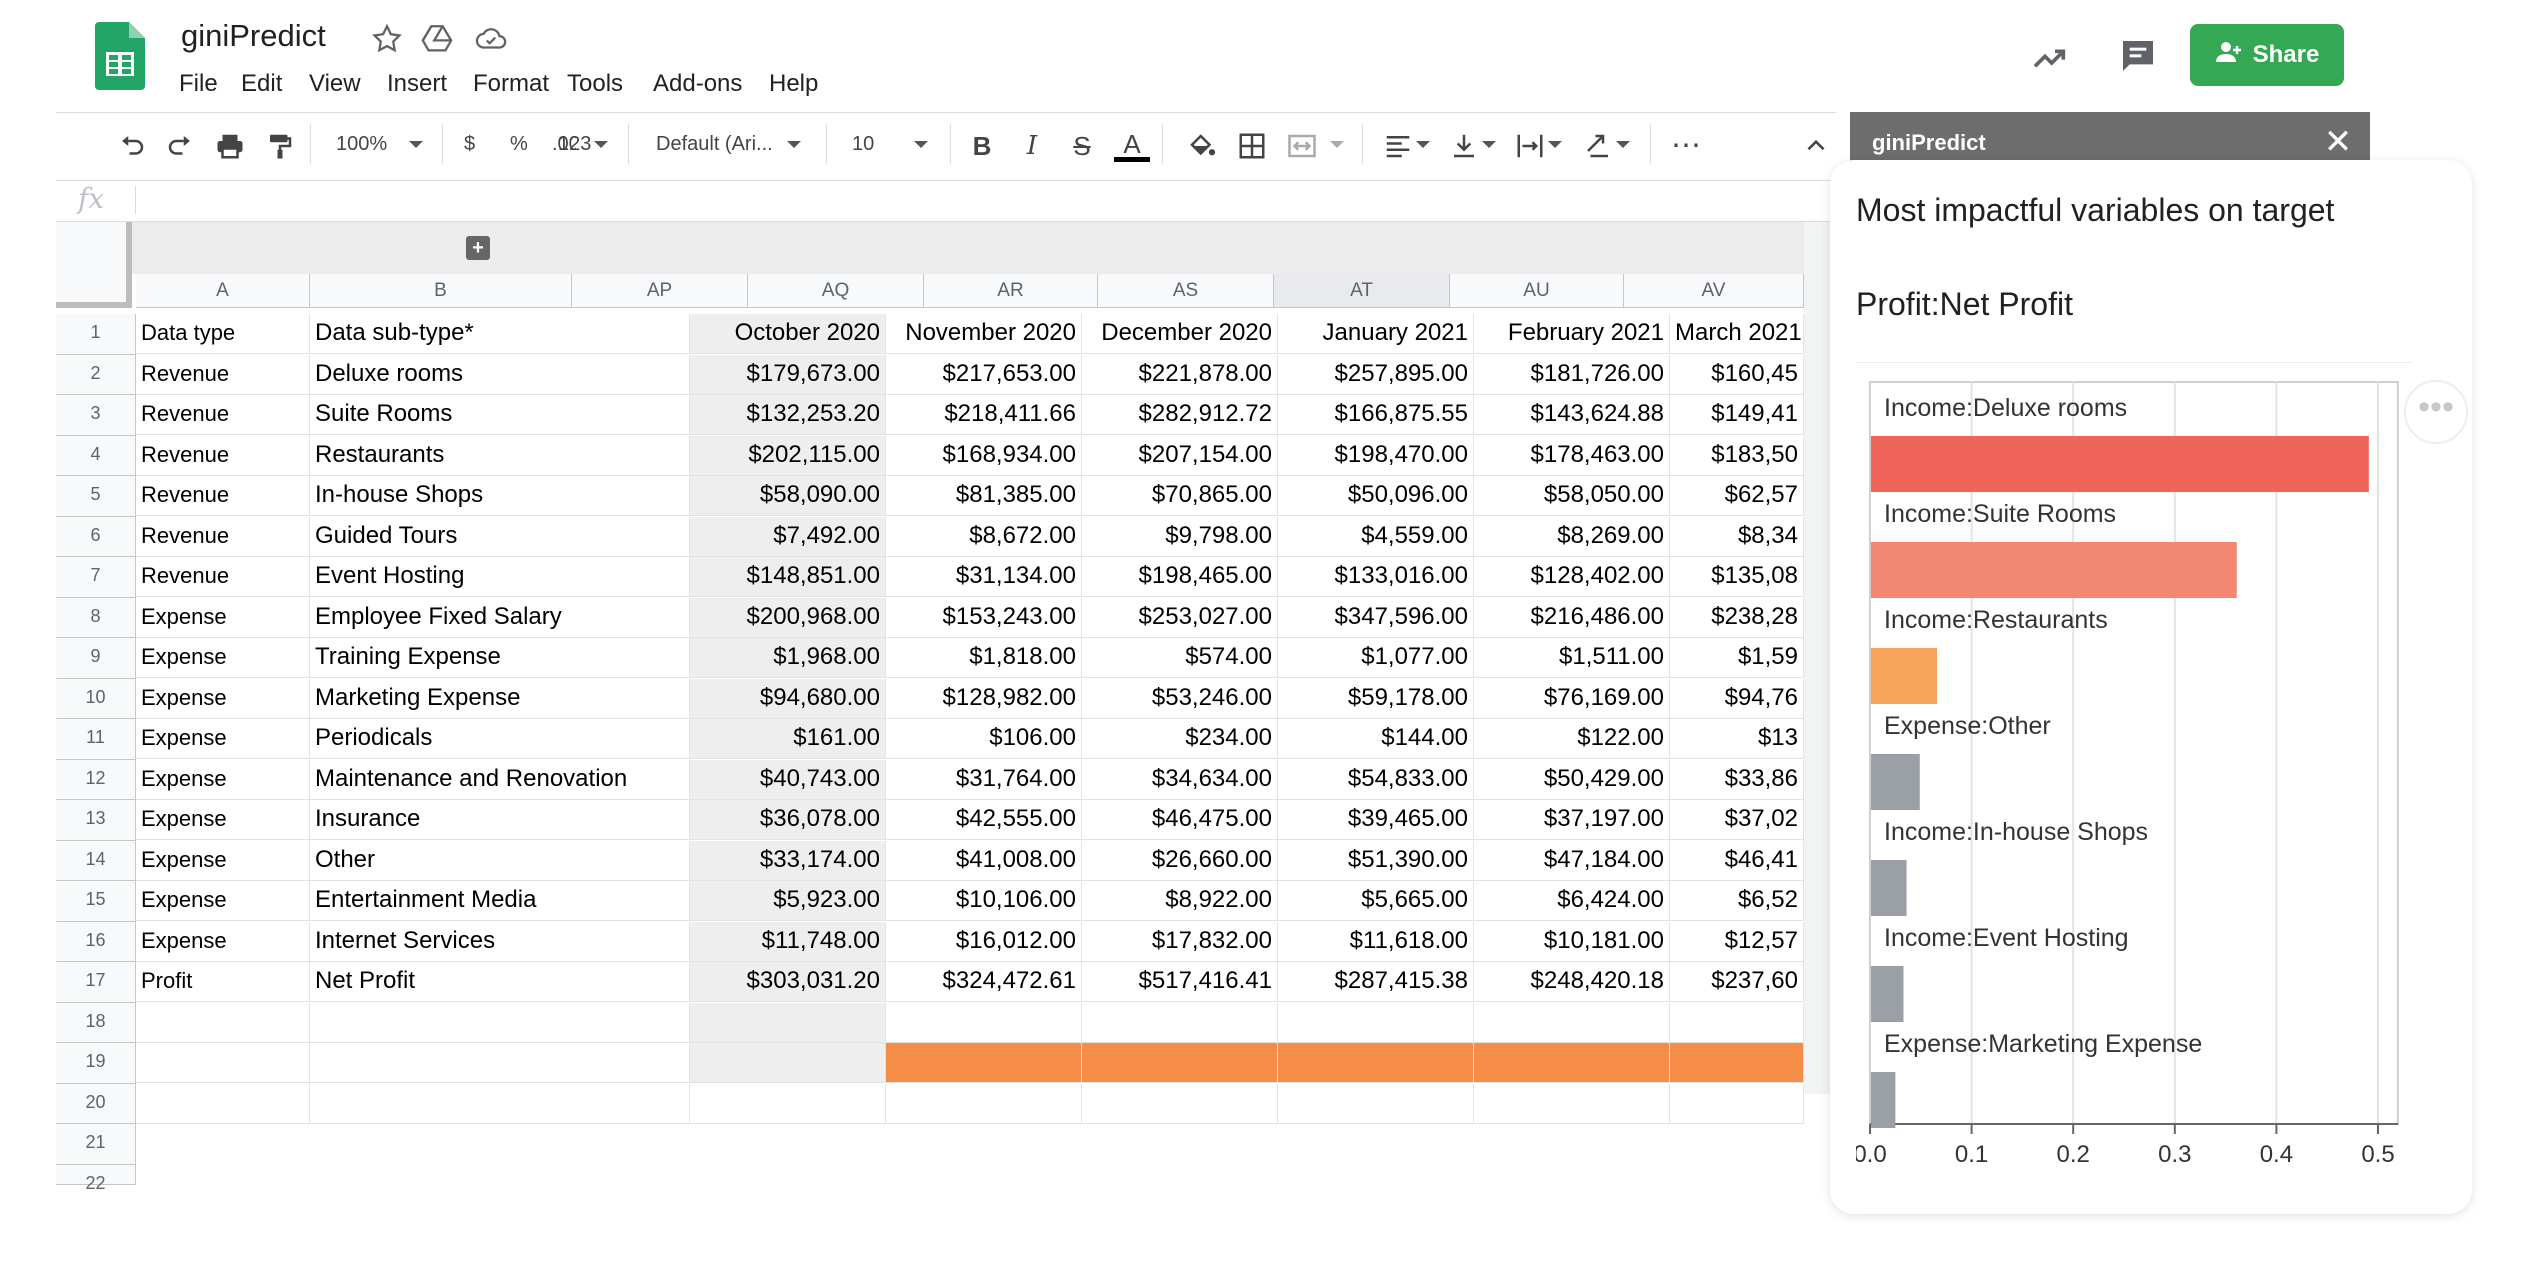 The width and height of the screenshot is (2532, 1264). Describe the element at coordinates (96, 1144) in the screenshot. I see `row-header: 21` at that location.